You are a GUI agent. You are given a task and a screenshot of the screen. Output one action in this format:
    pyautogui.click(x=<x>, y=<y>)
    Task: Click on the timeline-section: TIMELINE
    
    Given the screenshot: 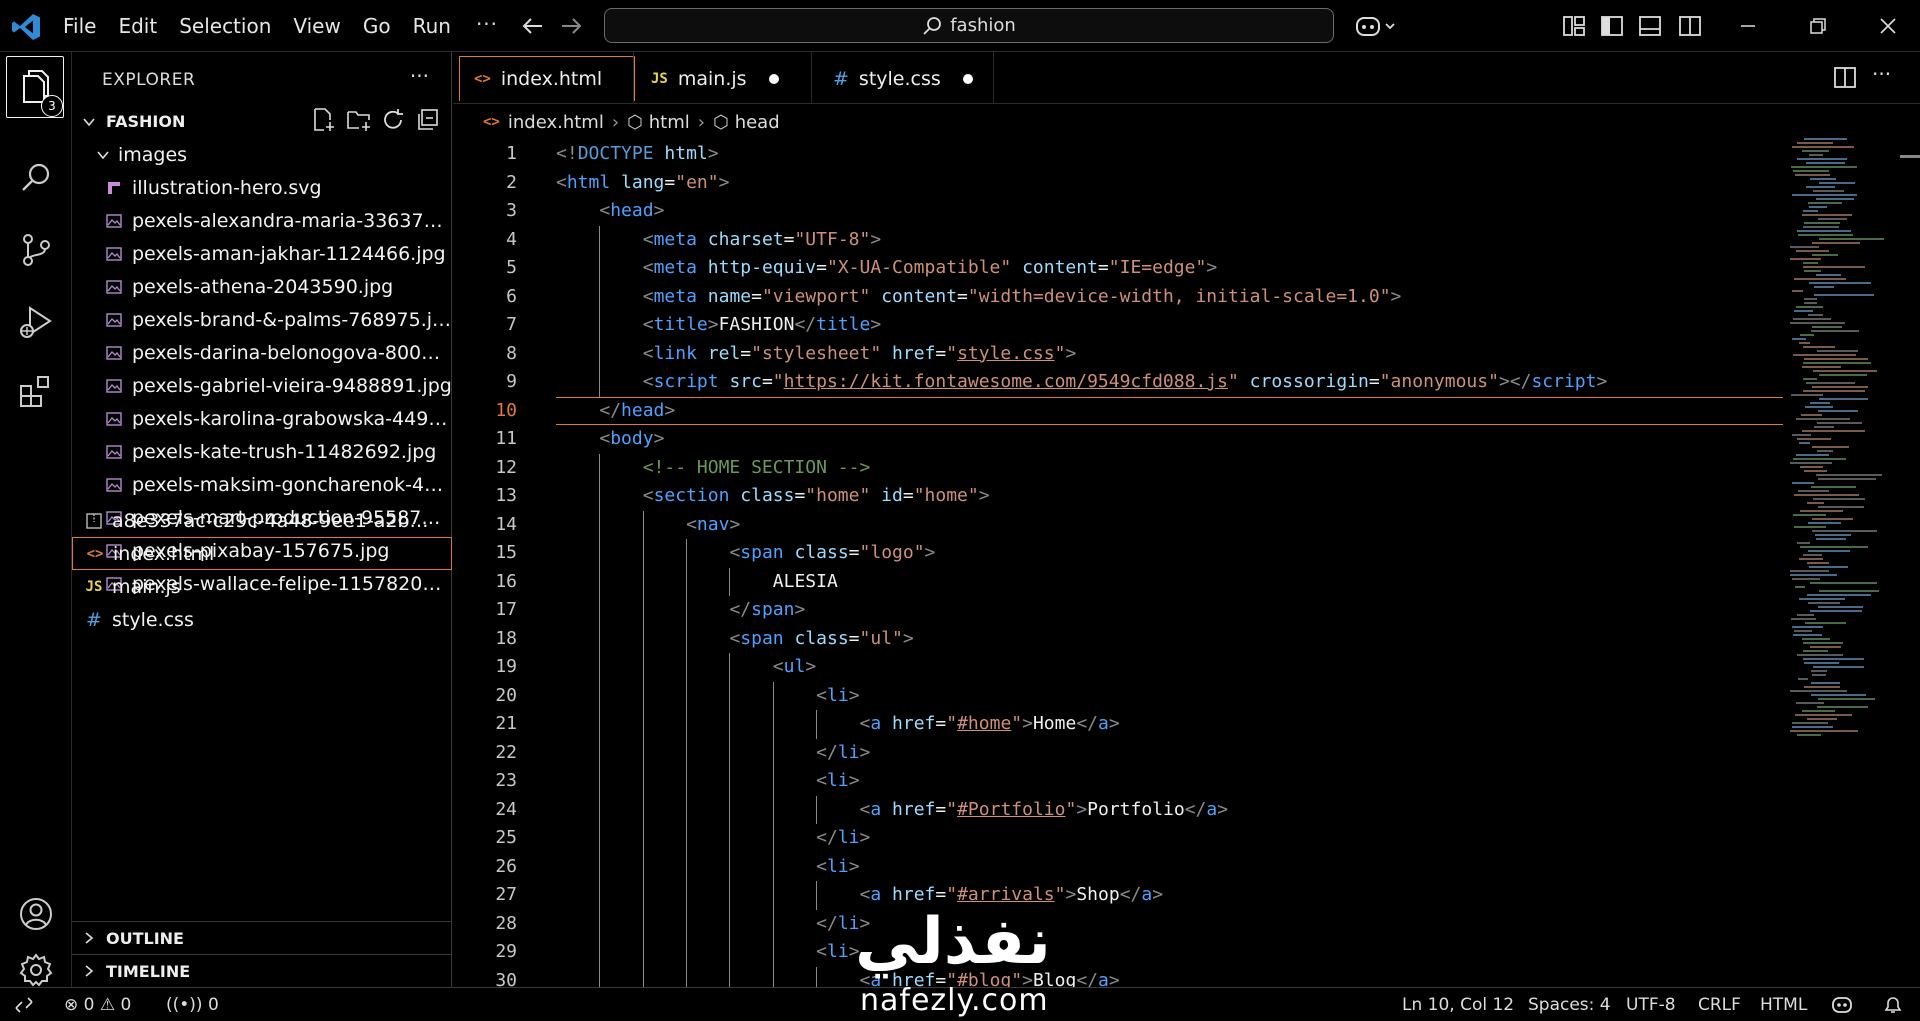 What is the action you would take?
    pyautogui.click(x=262, y=970)
    